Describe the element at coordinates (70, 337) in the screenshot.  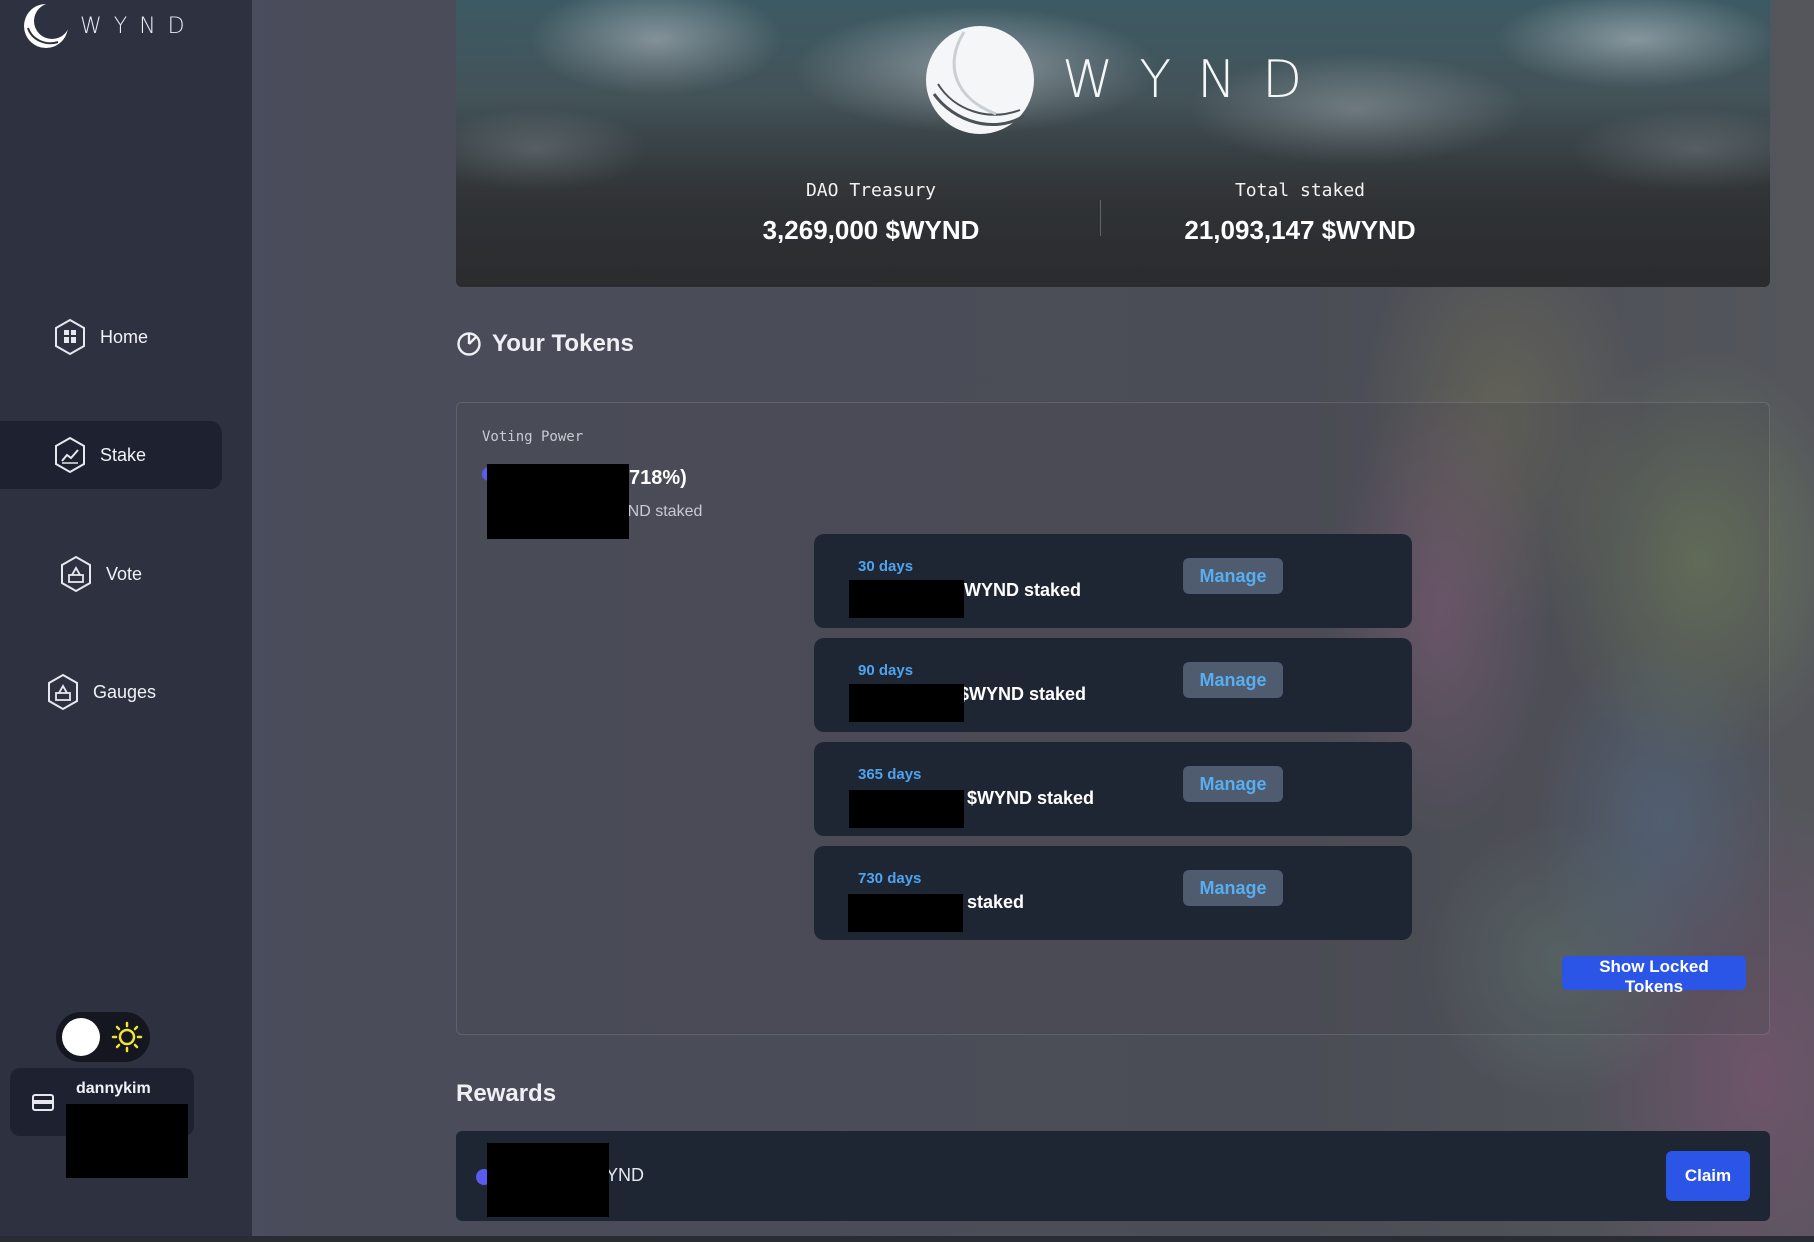
I see `home-icon` at that location.